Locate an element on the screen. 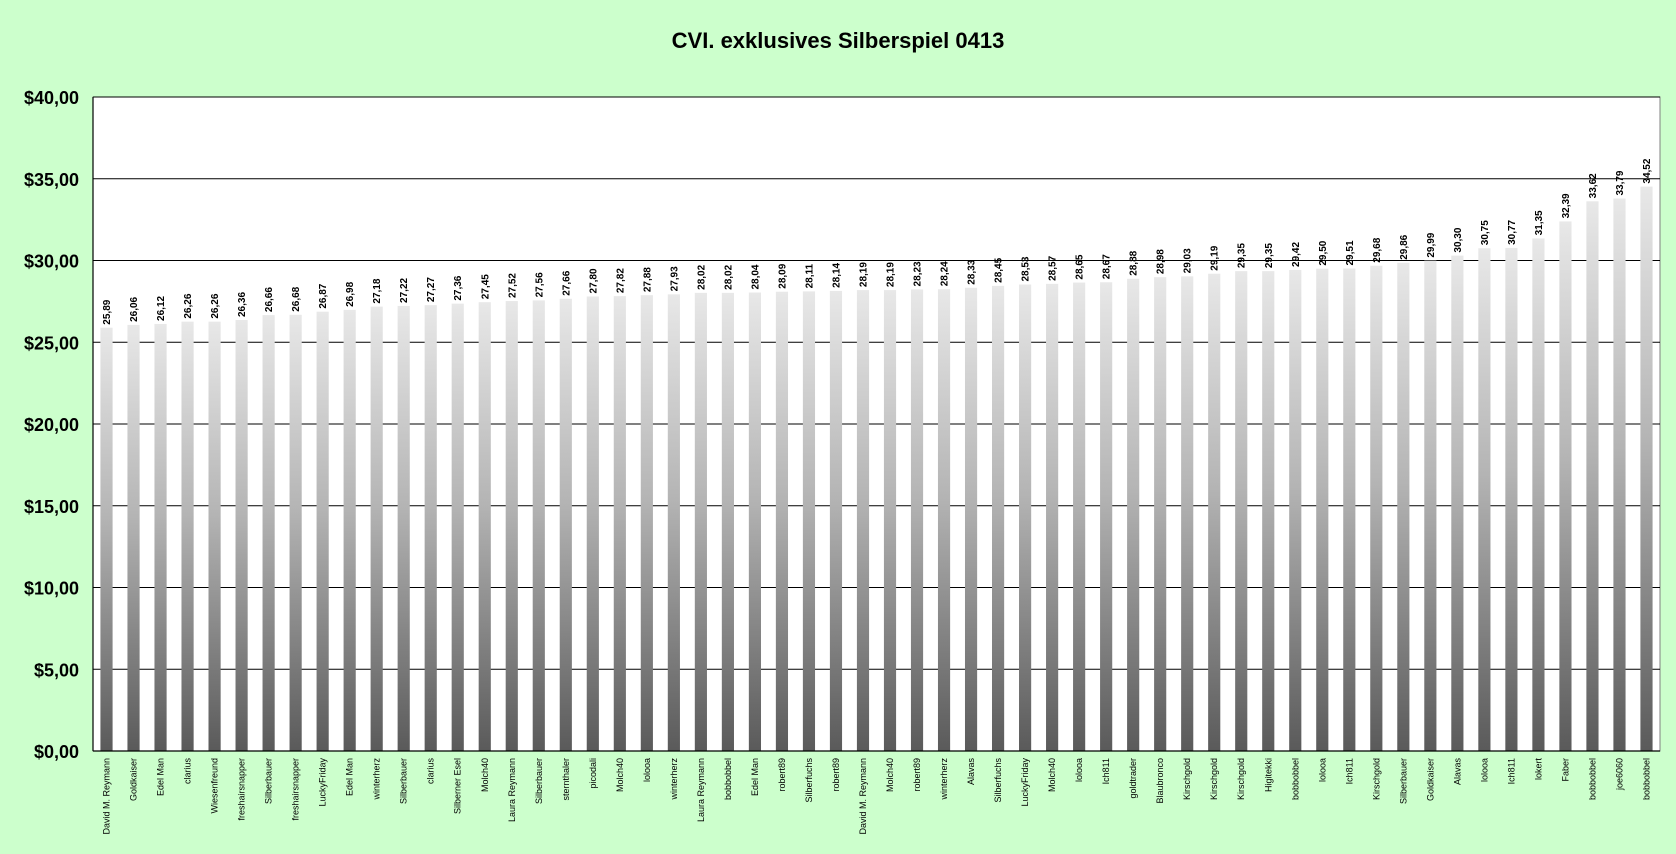  data-label: 28,33 is located at coordinates (972, 271).